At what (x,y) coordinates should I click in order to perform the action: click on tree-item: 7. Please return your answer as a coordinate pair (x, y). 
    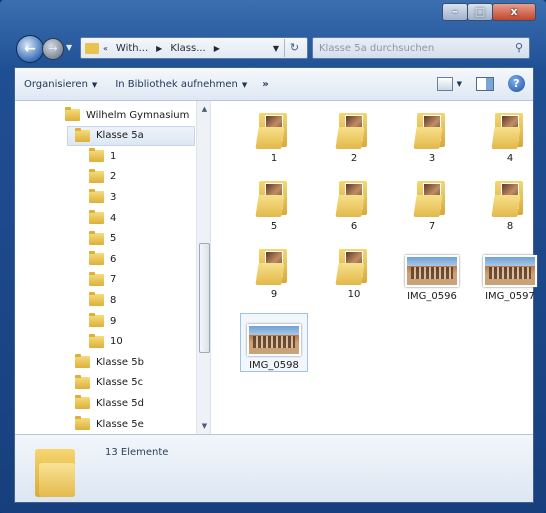
    Looking at the image, I should click on (102, 280).